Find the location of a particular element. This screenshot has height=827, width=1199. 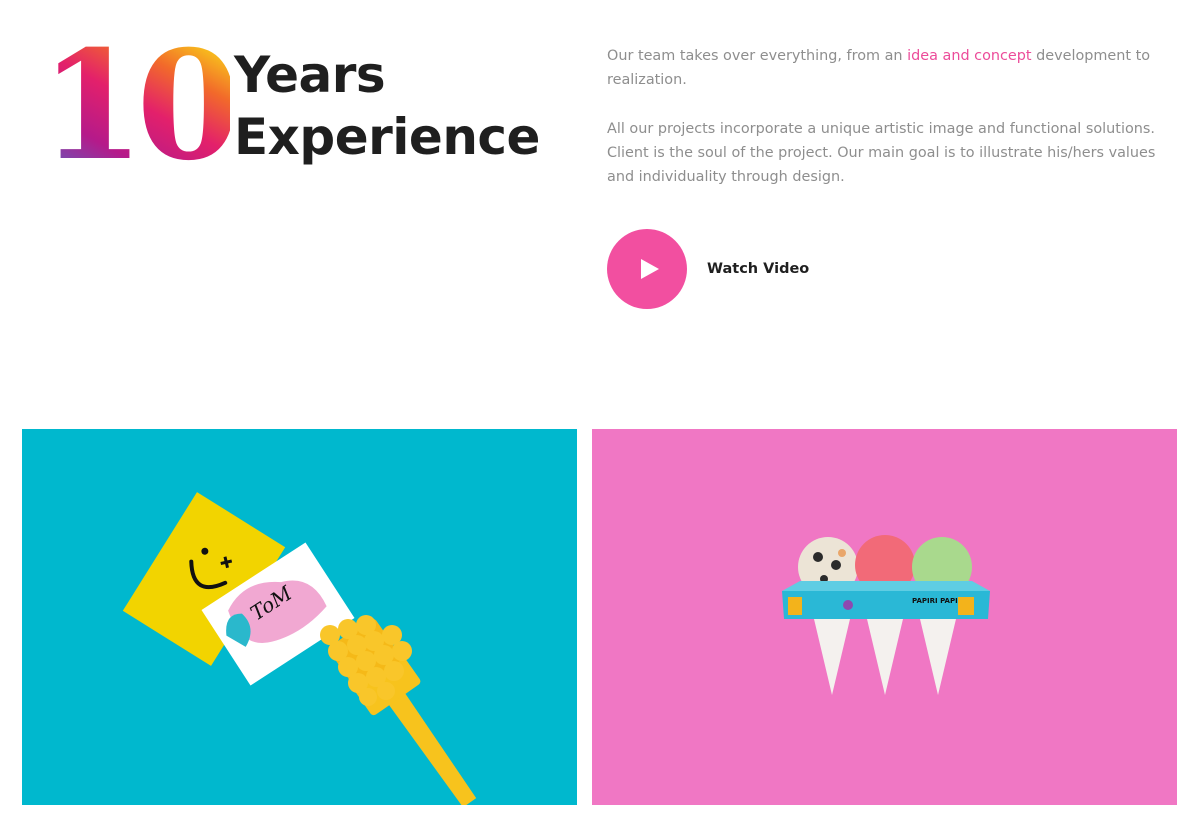

tray-brand-text: PAPIRI PAPIRI is located at coordinates (939, 601).